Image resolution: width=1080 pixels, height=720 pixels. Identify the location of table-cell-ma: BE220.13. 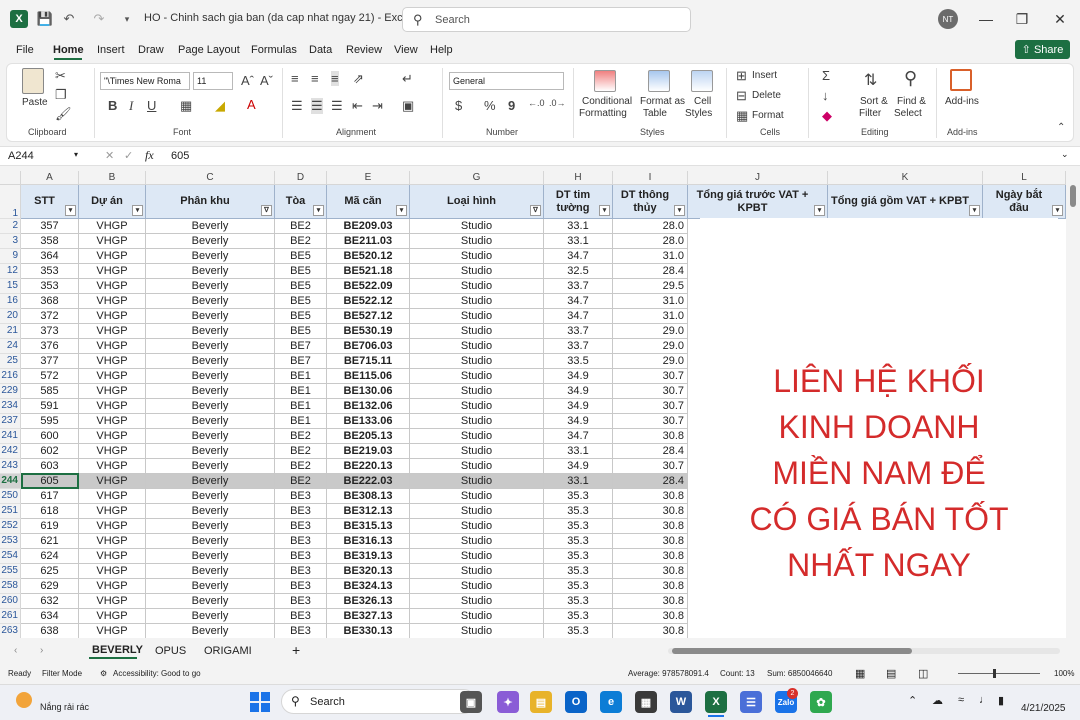
(368, 466).